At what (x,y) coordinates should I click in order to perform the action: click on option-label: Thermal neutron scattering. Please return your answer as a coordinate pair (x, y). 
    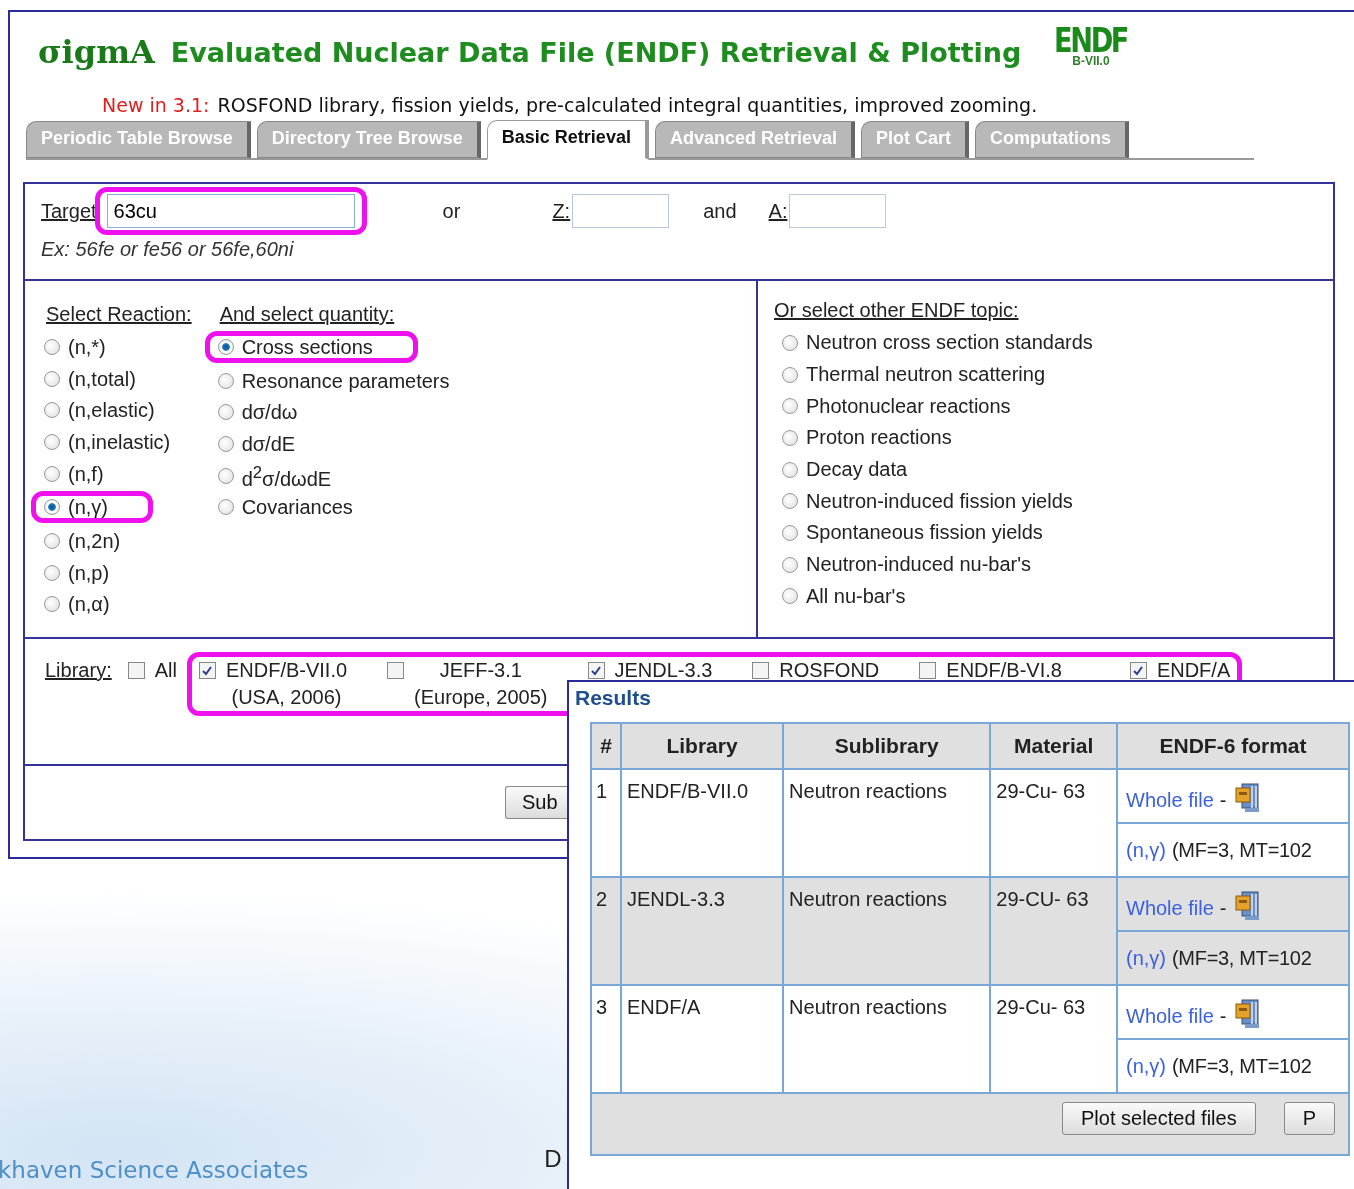
    Looking at the image, I should click on (925, 375).